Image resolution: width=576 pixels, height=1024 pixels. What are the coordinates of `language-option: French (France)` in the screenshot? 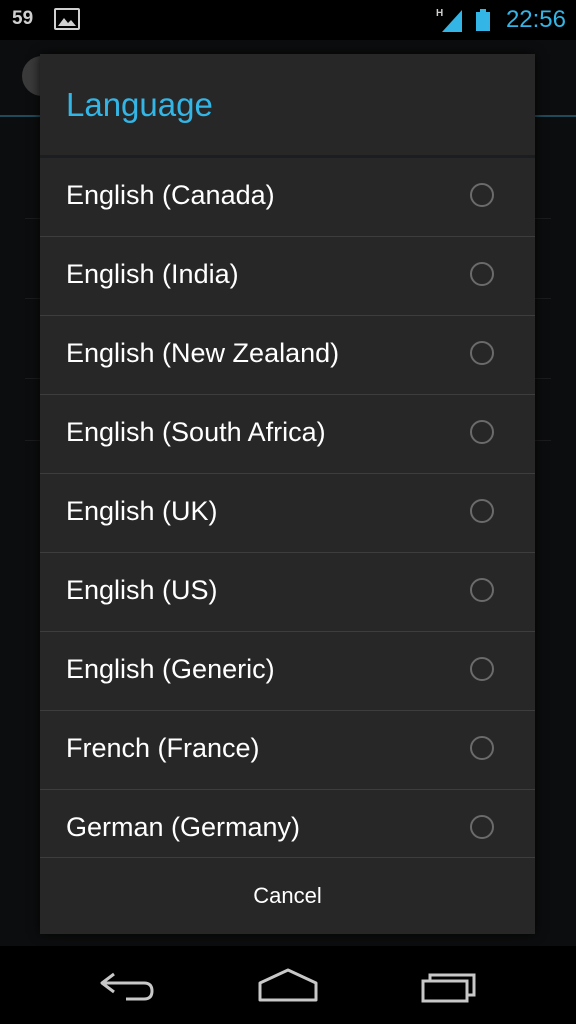 It's located at (287, 750).